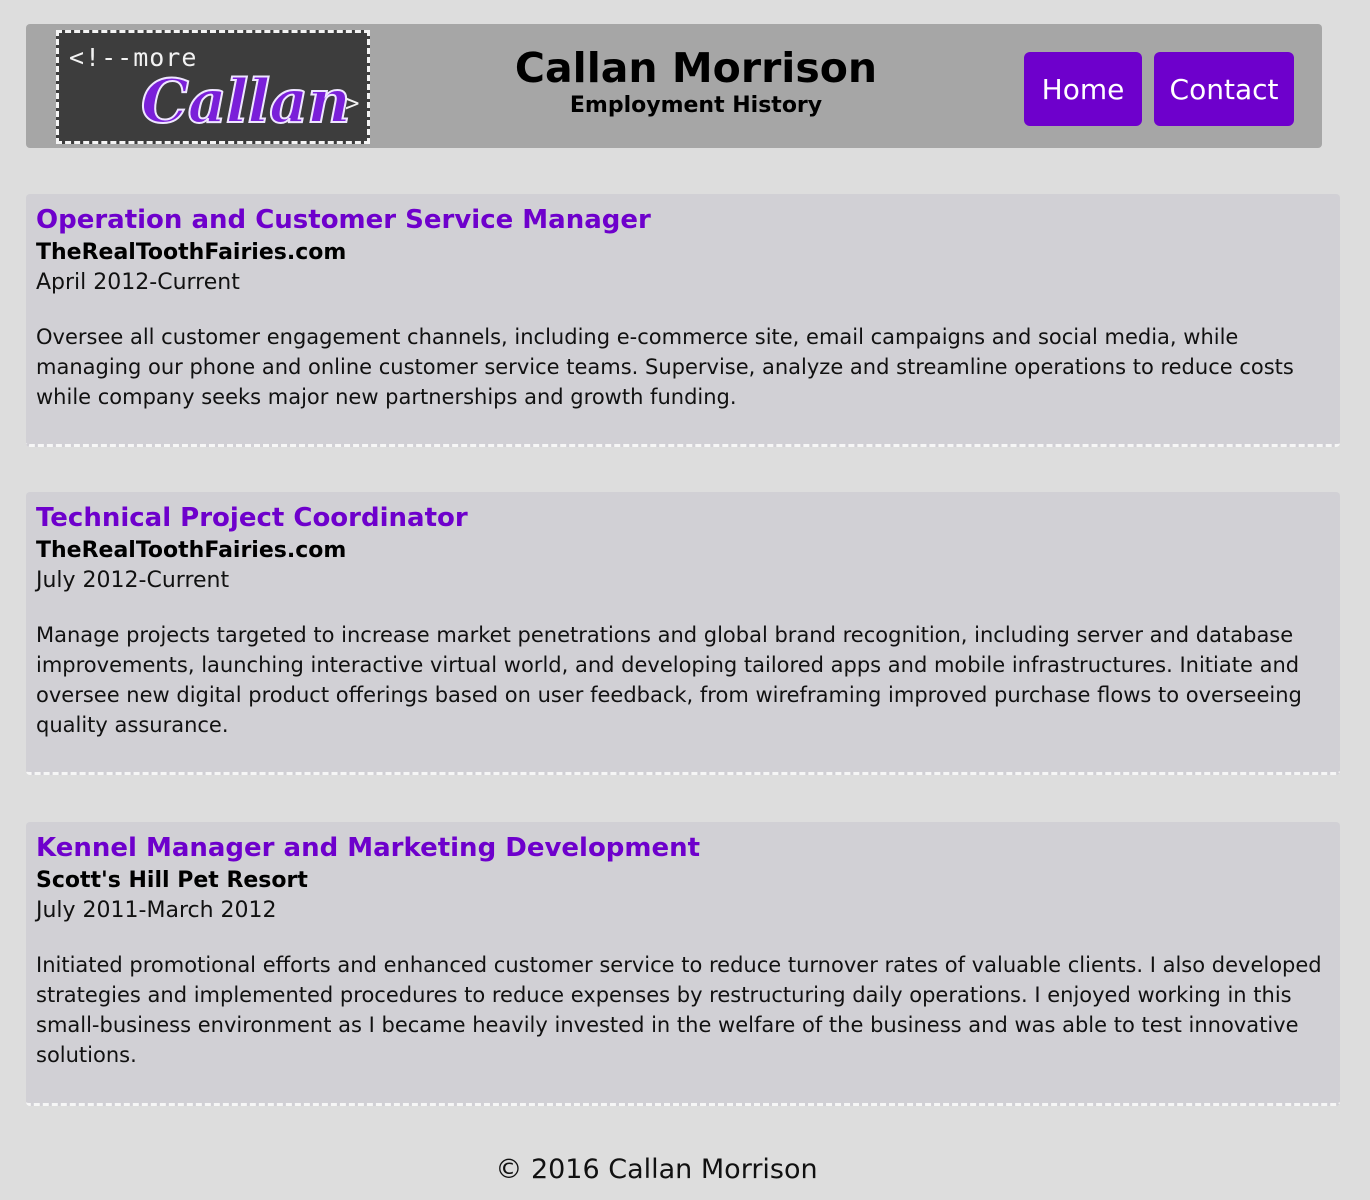 The image size is (1370, 1200). I want to click on logo-name-text: Callan, so click(246, 102).